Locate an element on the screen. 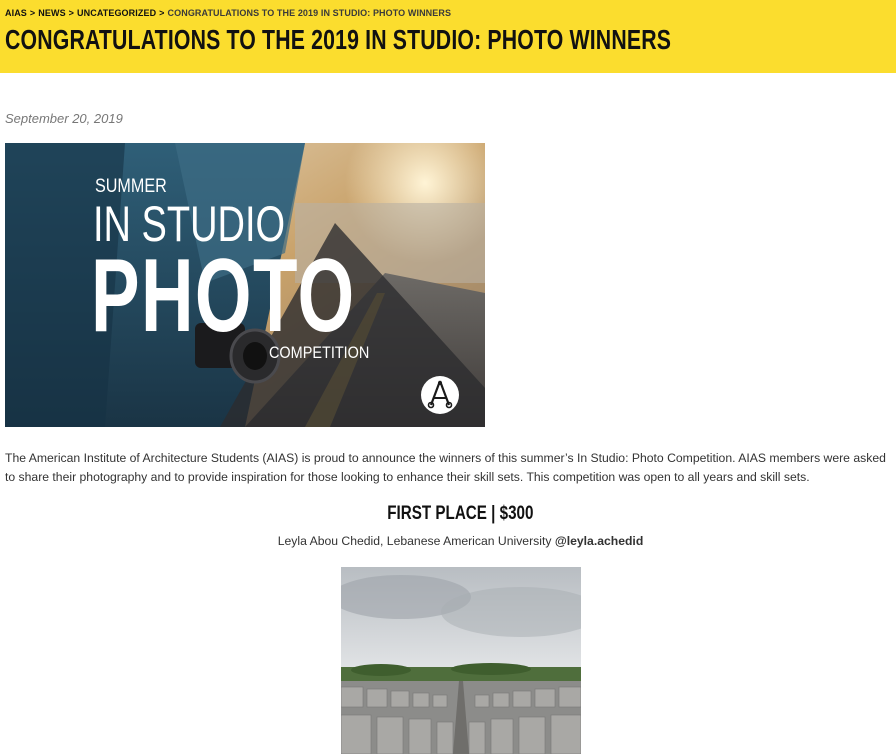  aias-logo-icon is located at coordinates (440, 395).